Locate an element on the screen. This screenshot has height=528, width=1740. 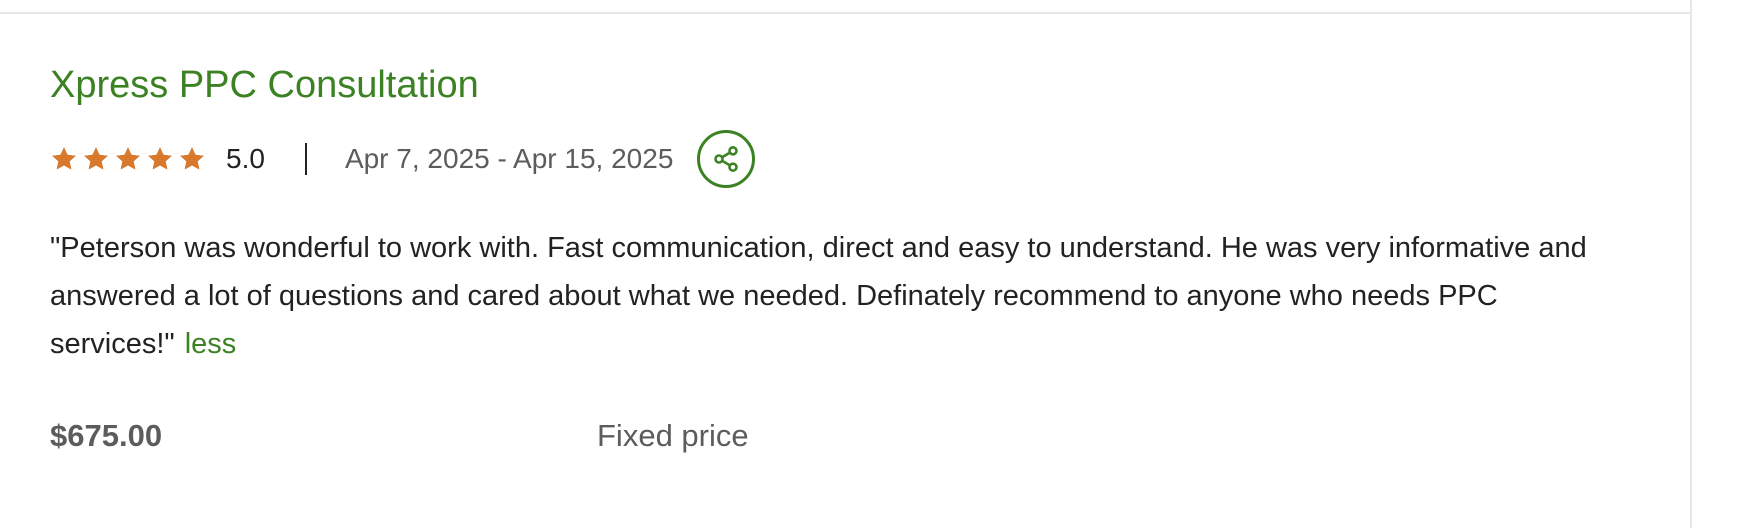
job-title-link: Xpress PPC Consultation is located at coordinates (264, 85).